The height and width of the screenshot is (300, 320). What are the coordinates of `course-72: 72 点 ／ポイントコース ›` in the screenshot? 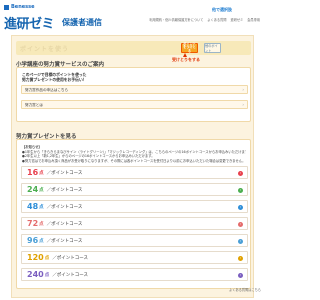 It's located at (134, 223).